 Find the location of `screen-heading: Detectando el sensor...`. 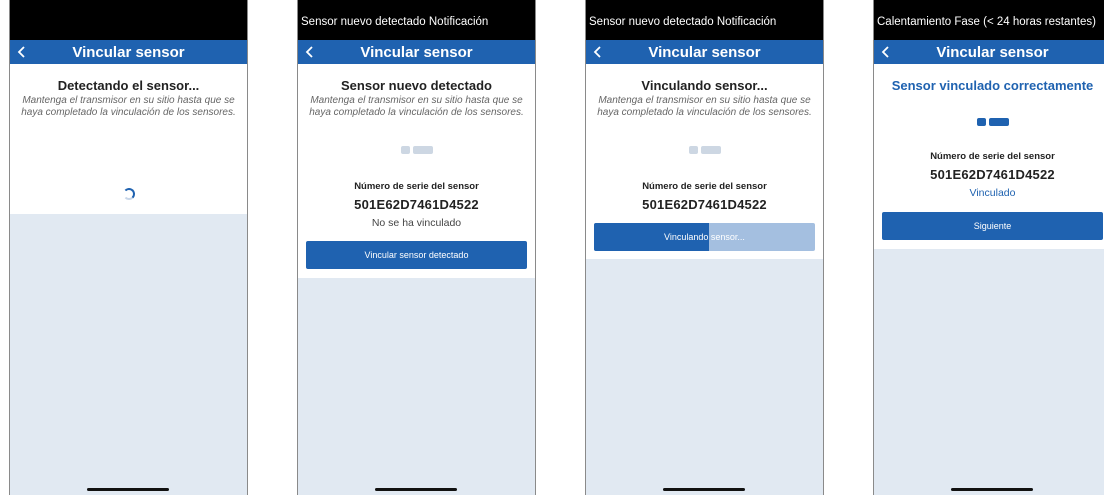

screen-heading: Detectando el sensor... is located at coordinates (128, 85).